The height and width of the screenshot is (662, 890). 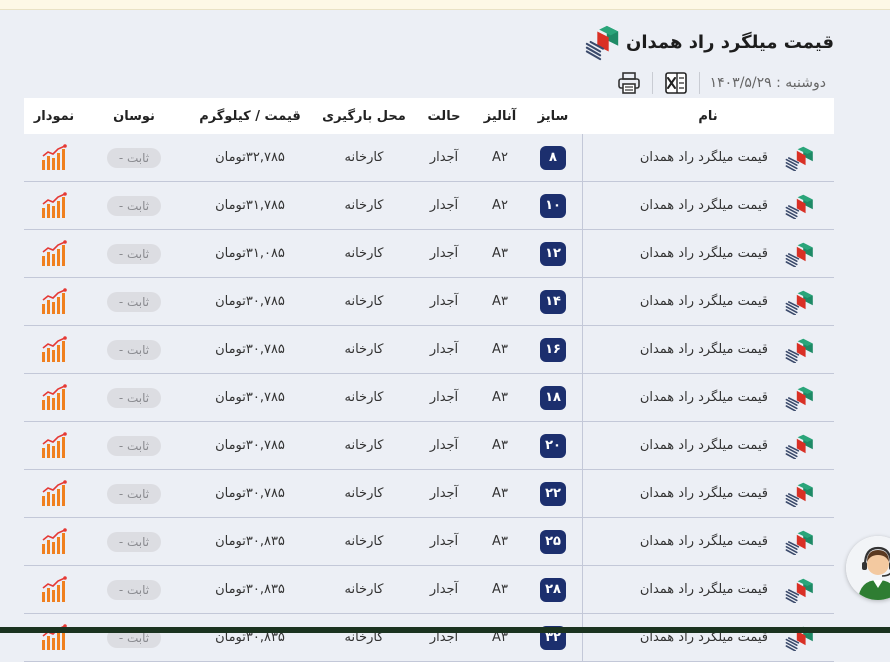 I want to click on column-header-analysis: آنالیز, so click(x=500, y=116).